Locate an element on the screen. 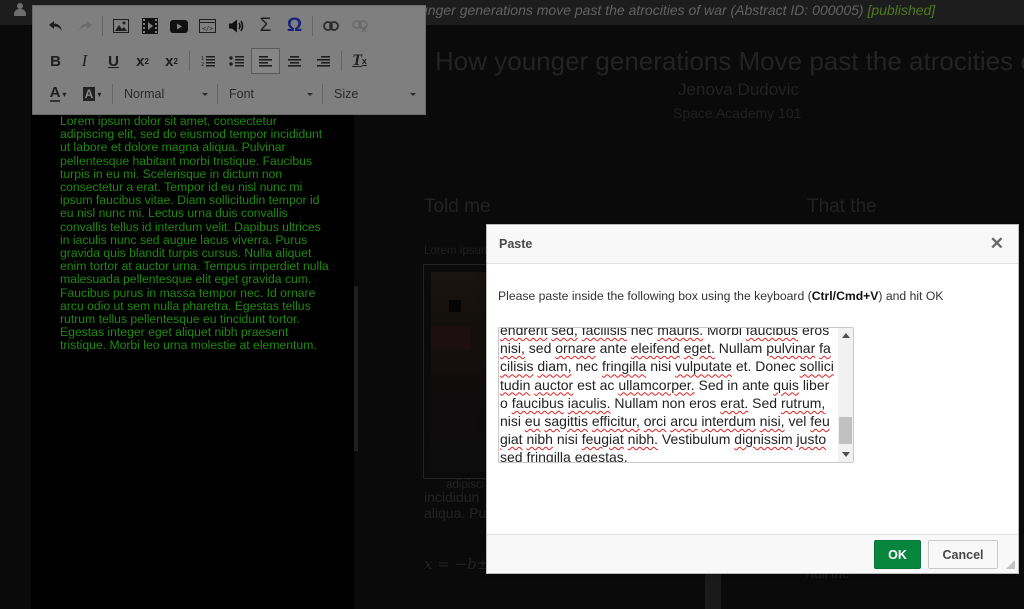 The height and width of the screenshot is (609, 1024). paste-word: egestas. is located at coordinates (601, 456).